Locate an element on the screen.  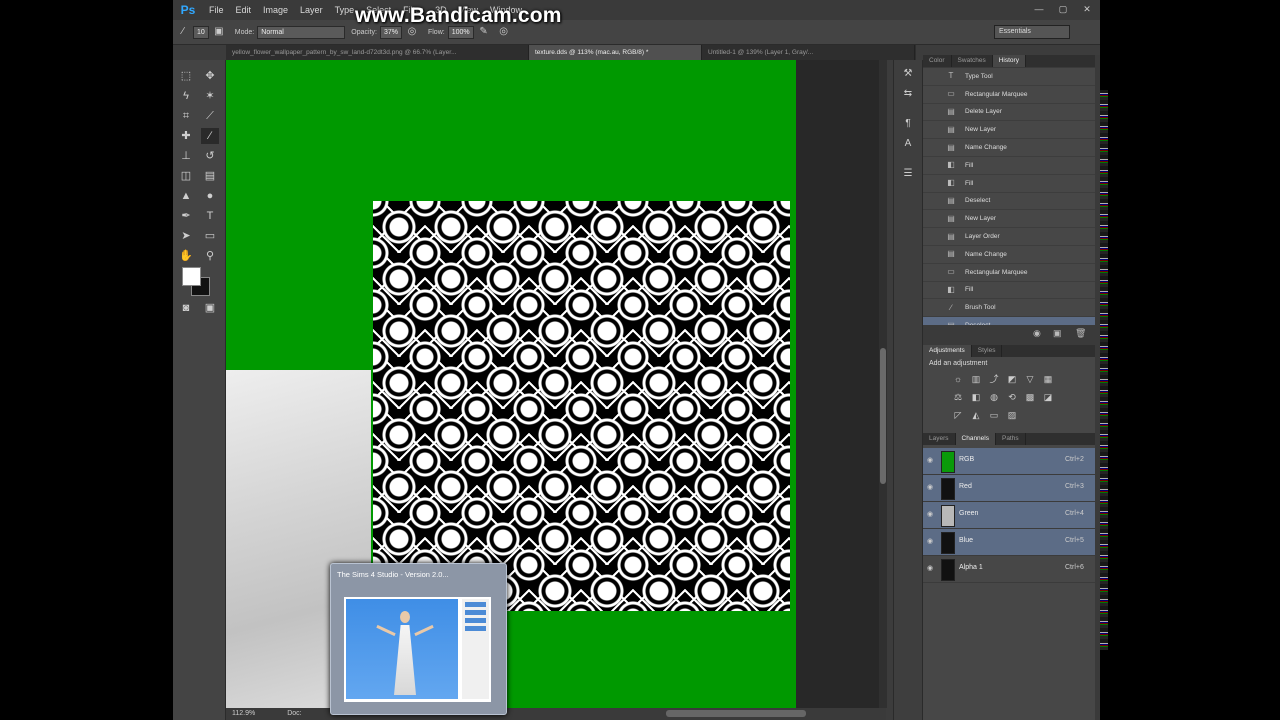
tab-layers: Layers is located at coordinates (939, 439).